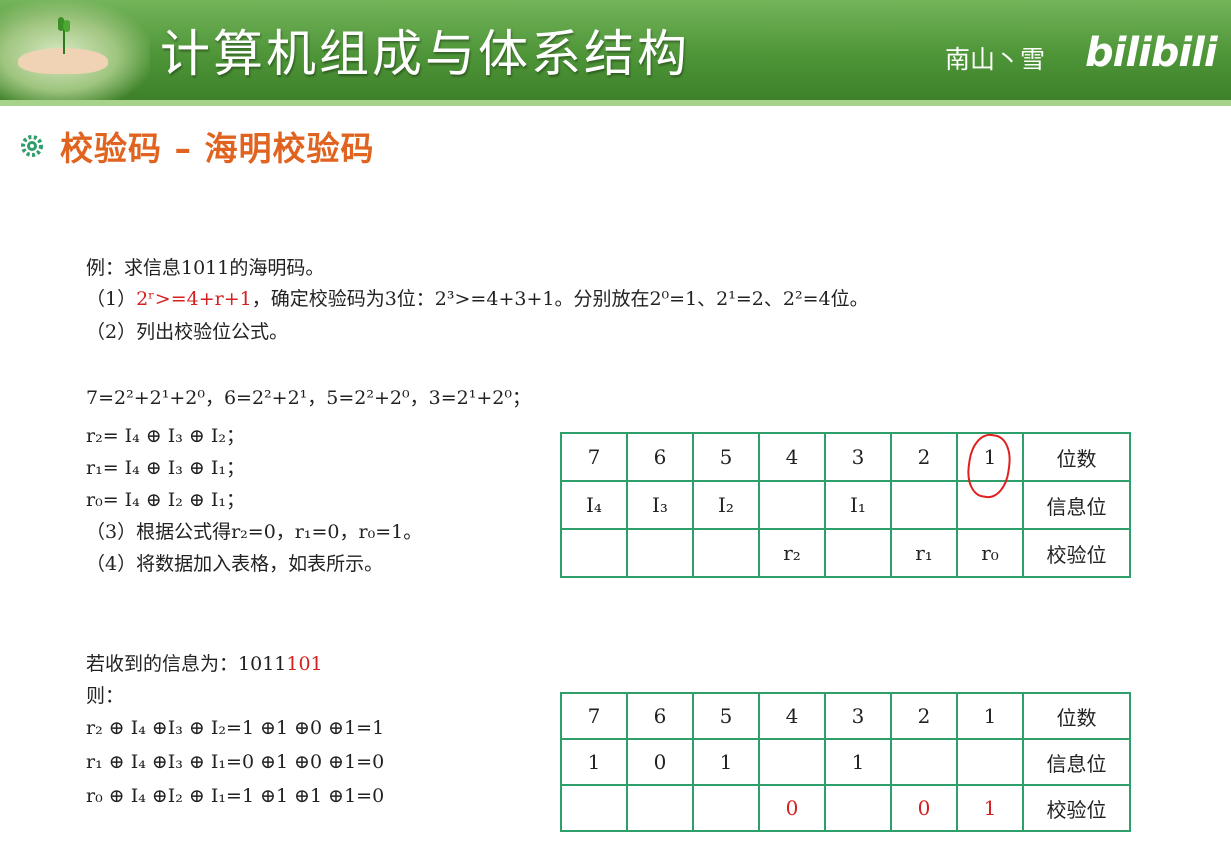 The width and height of the screenshot is (1231, 857). I want to click on table-row-info: I₄ I₃ I₂ I₁ 信息位, so click(845, 505).